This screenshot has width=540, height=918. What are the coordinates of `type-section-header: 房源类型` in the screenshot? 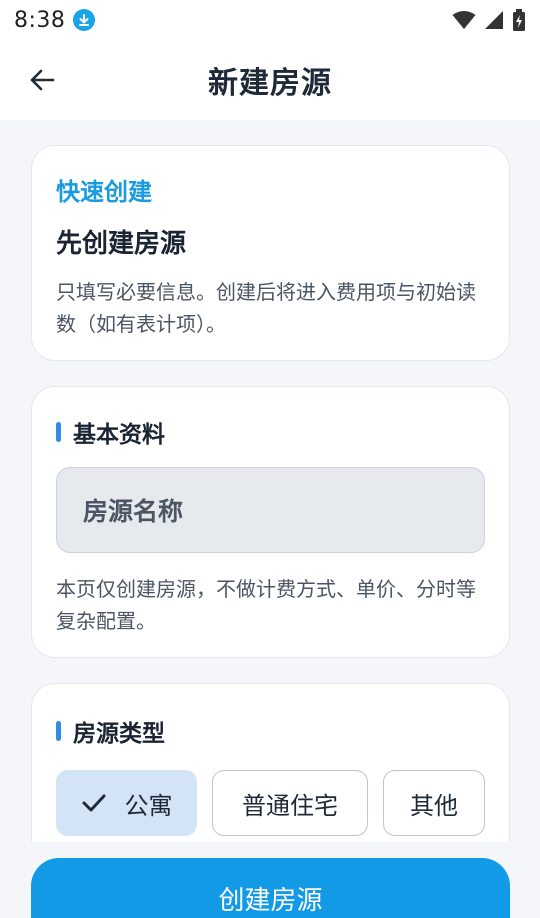 It's located at (270, 731).